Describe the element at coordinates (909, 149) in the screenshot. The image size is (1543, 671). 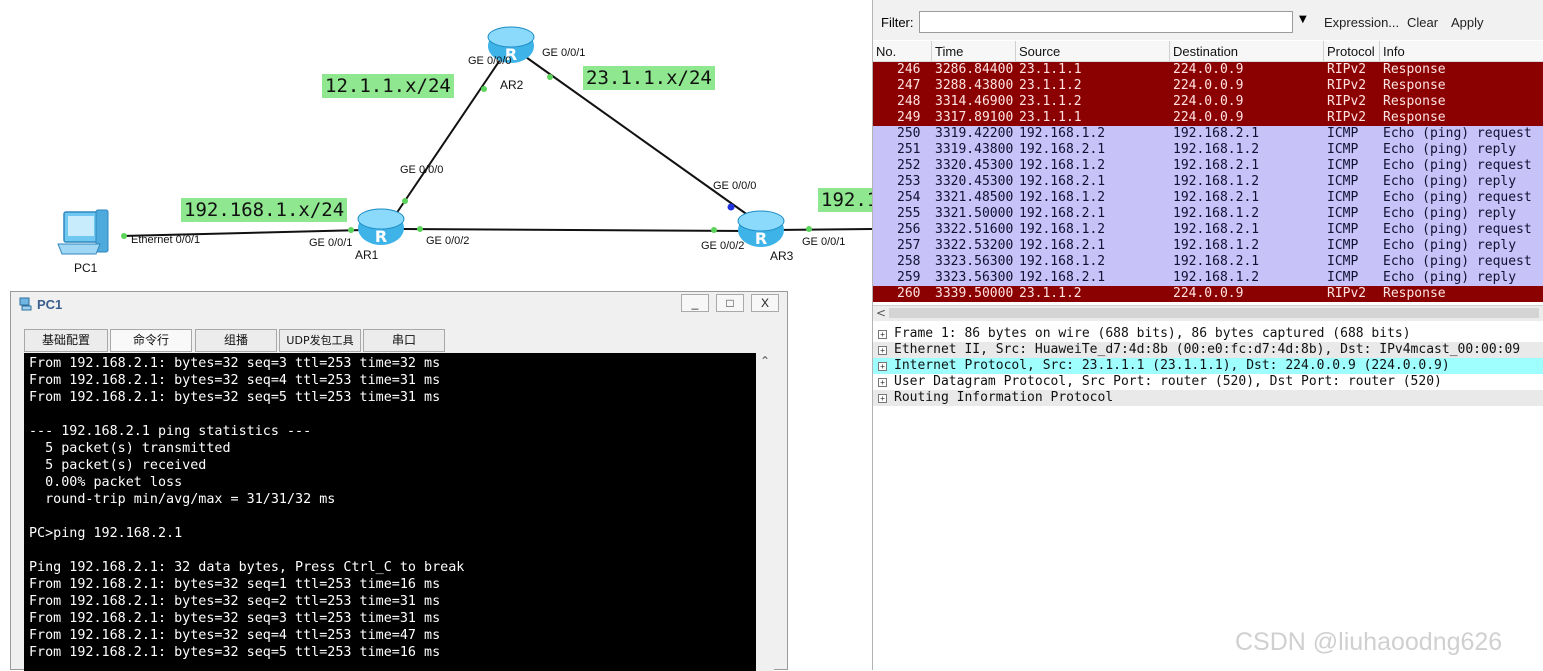
I see `packet-no: 251` at that location.